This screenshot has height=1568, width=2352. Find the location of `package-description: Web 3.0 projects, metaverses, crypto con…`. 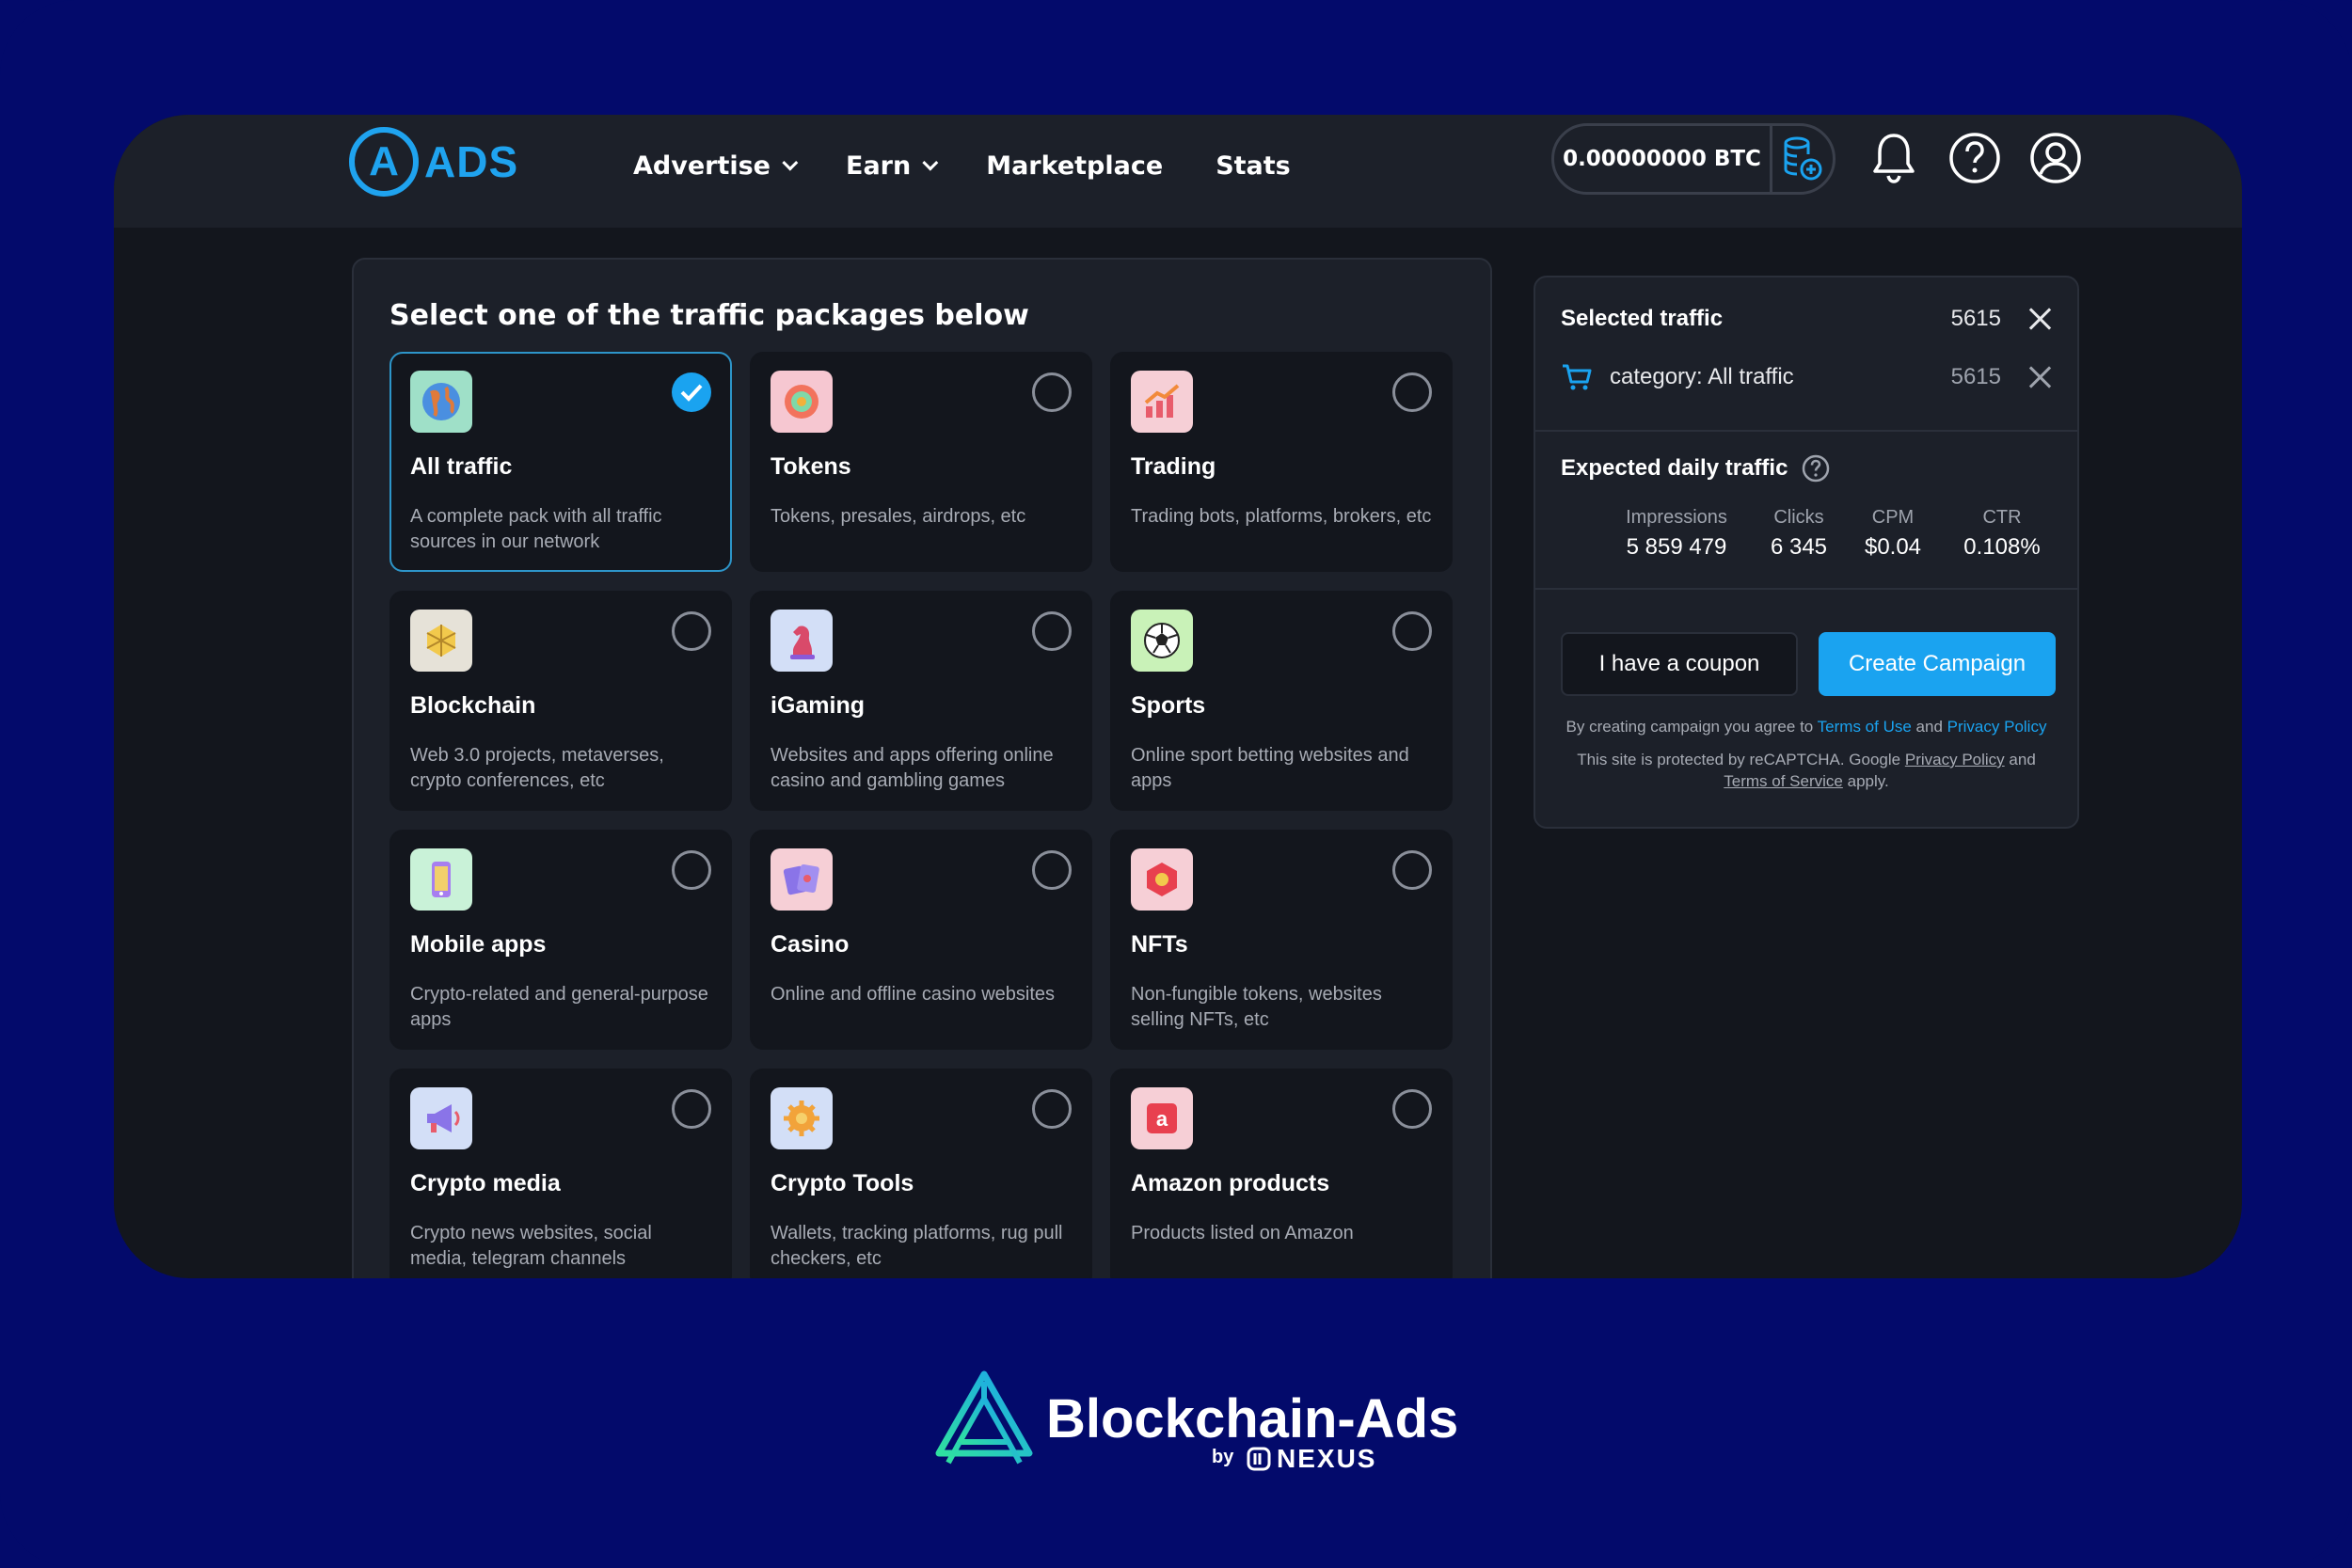

package-description: Web 3.0 projects, metaverses, crypto con… is located at coordinates (537, 768).